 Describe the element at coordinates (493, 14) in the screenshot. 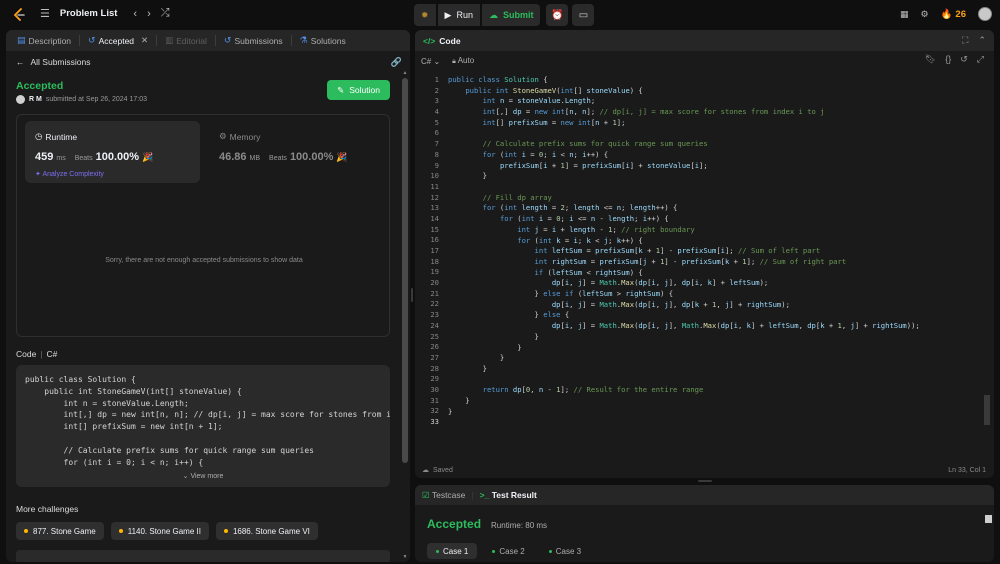

I see `cloud-upload-icon: ☁` at that location.